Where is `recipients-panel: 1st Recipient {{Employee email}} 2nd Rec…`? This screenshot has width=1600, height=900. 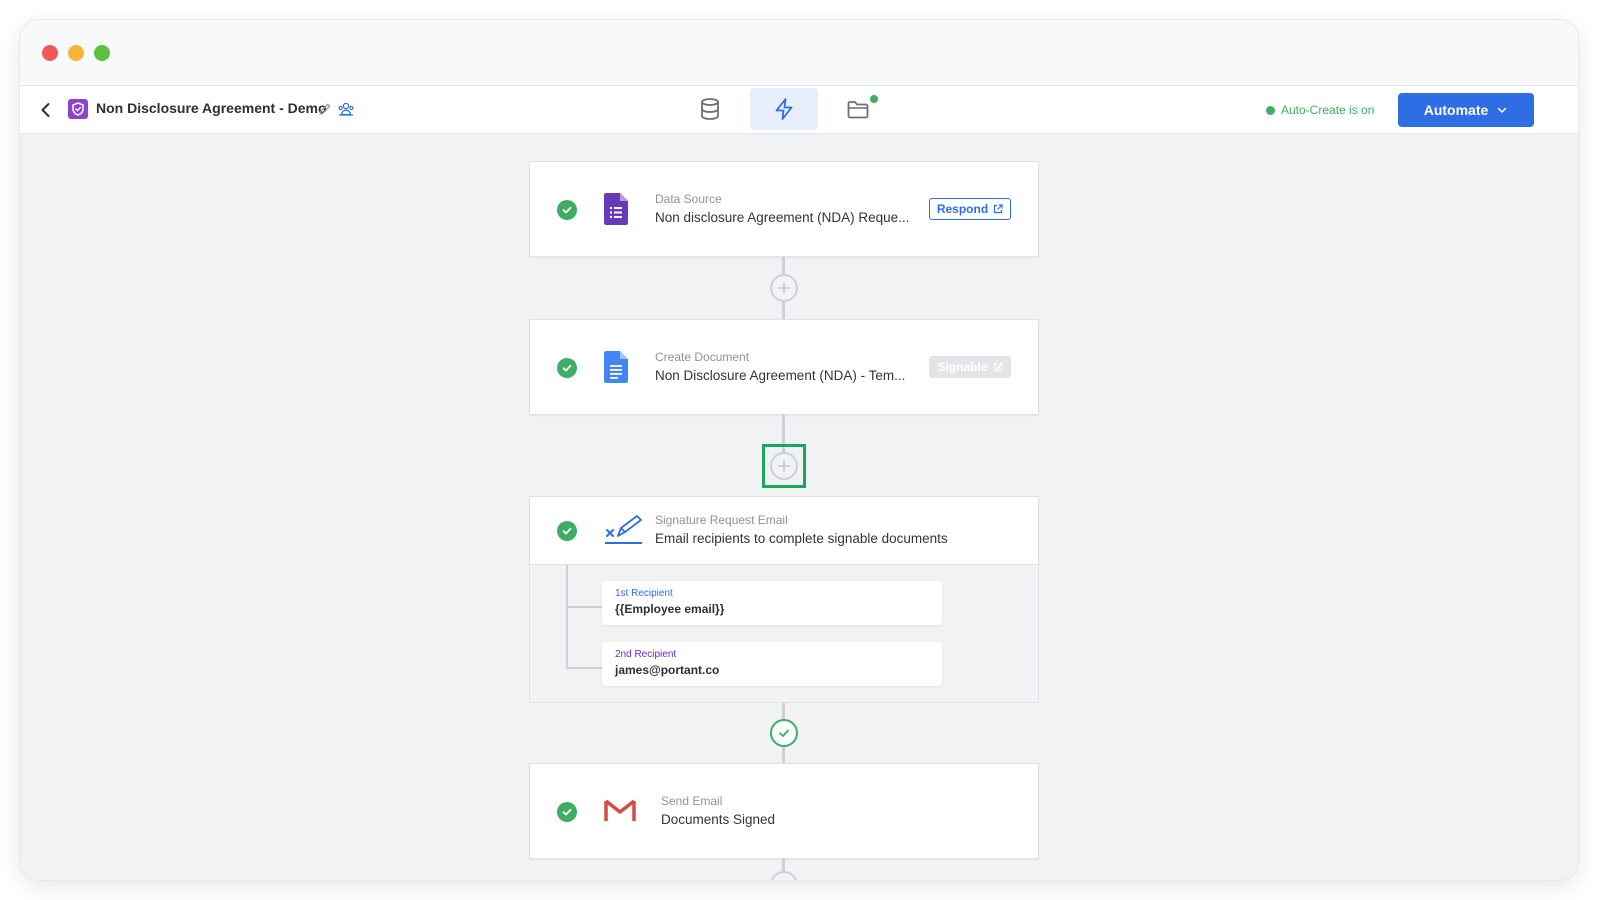
recipients-panel: 1st Recipient {{Employee email}} 2nd Rec… is located at coordinates (784, 634).